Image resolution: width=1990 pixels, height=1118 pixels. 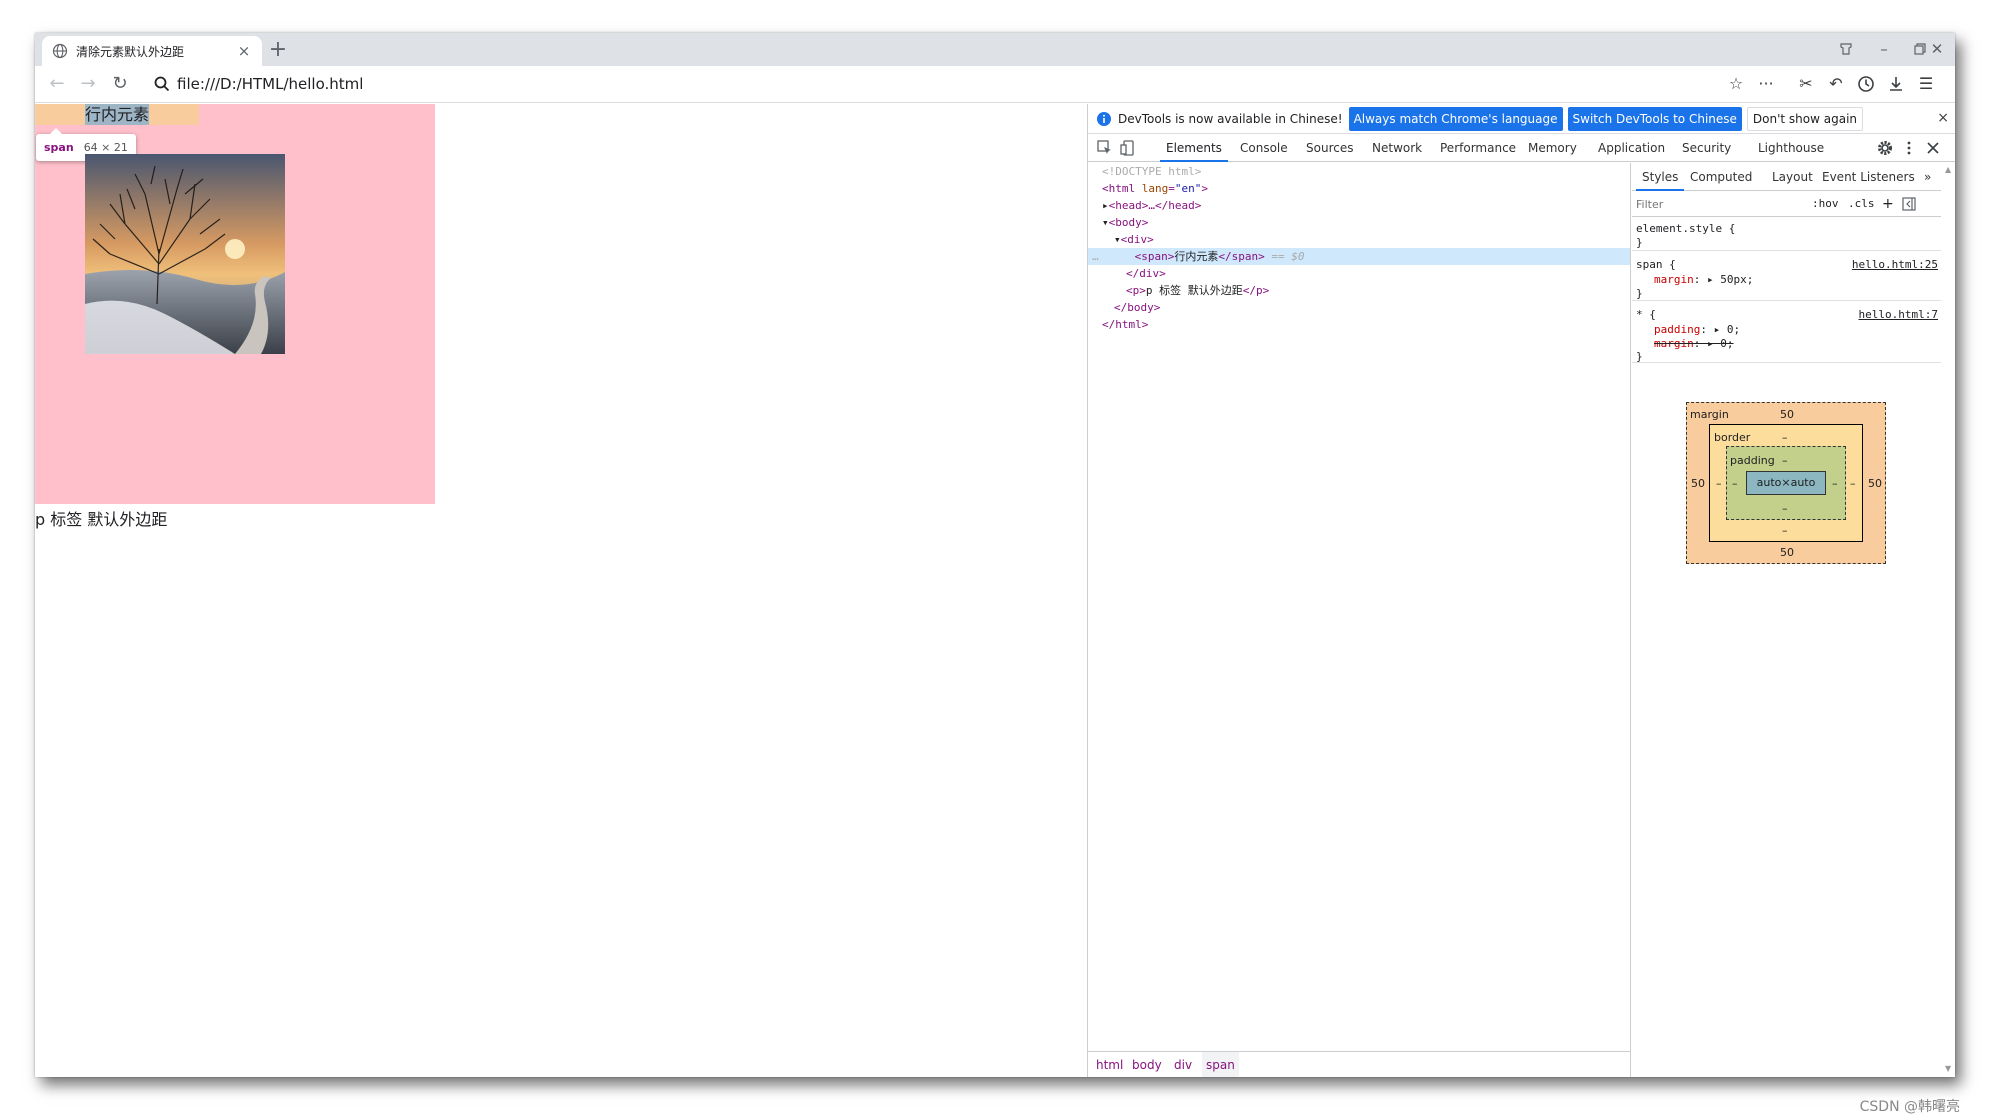 I want to click on span-rule-source-link: hello.html:25, so click(x=1895, y=264).